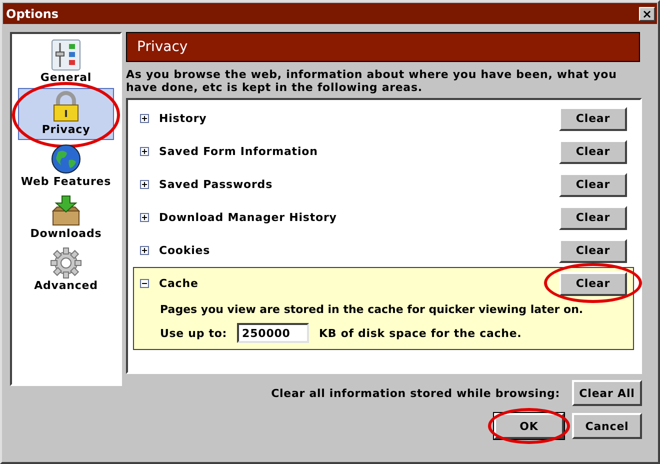  I want to click on field-label: Use up to:, so click(194, 333).